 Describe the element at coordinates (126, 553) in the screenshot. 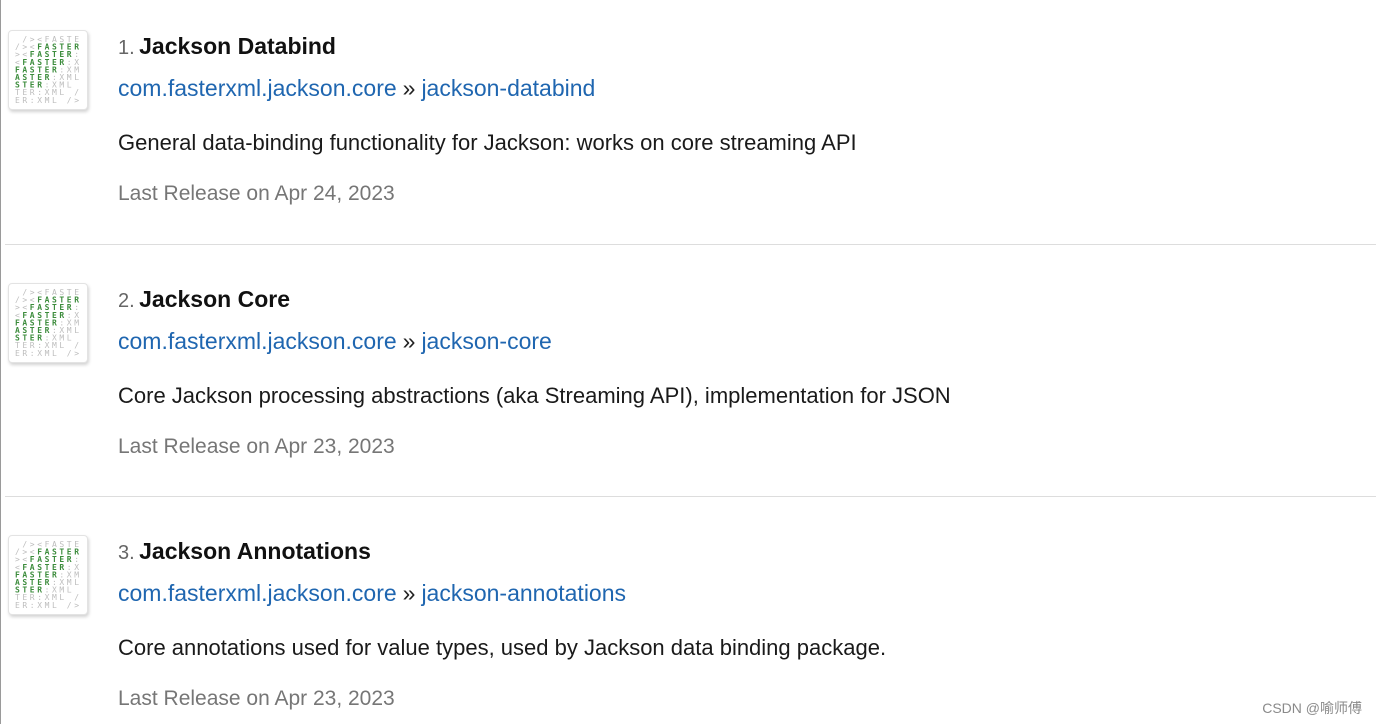

I see `result-rank: 3.` at that location.